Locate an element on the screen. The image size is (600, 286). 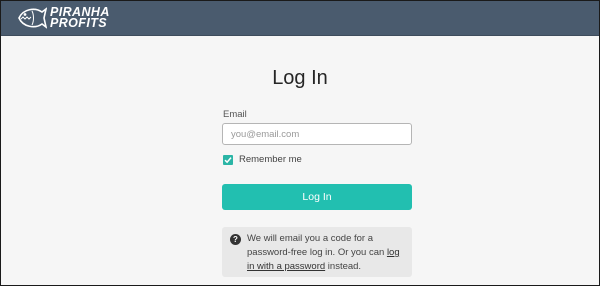
login-button: Log In is located at coordinates (317, 197).